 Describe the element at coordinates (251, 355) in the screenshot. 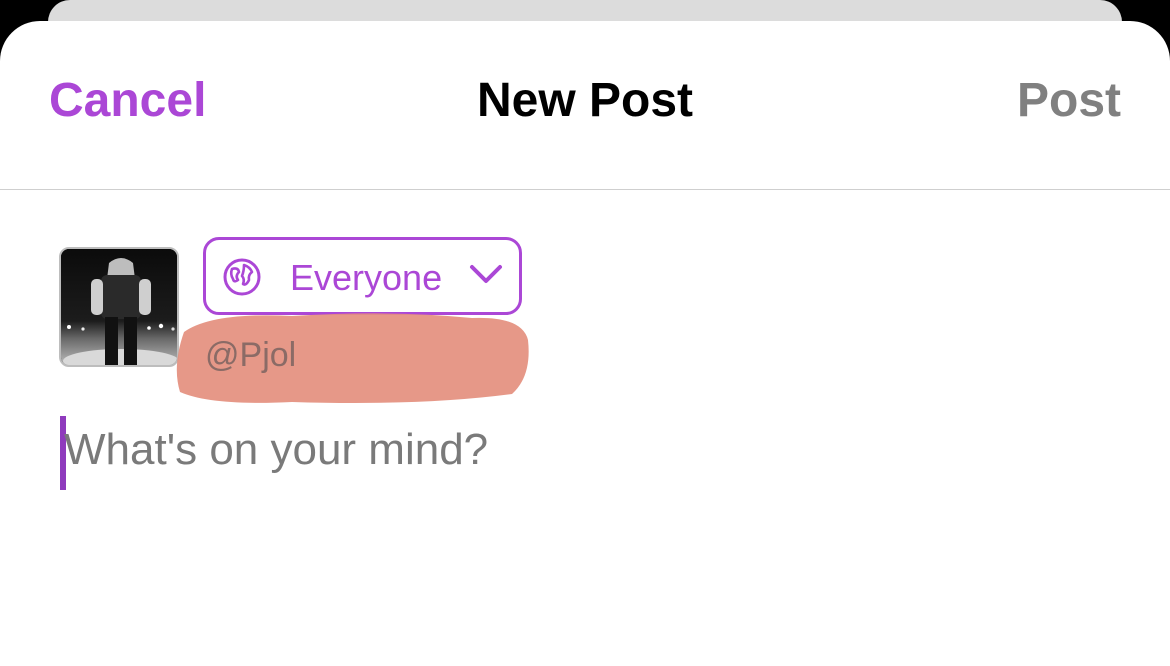

I see `user-handle: @Pjol` at that location.